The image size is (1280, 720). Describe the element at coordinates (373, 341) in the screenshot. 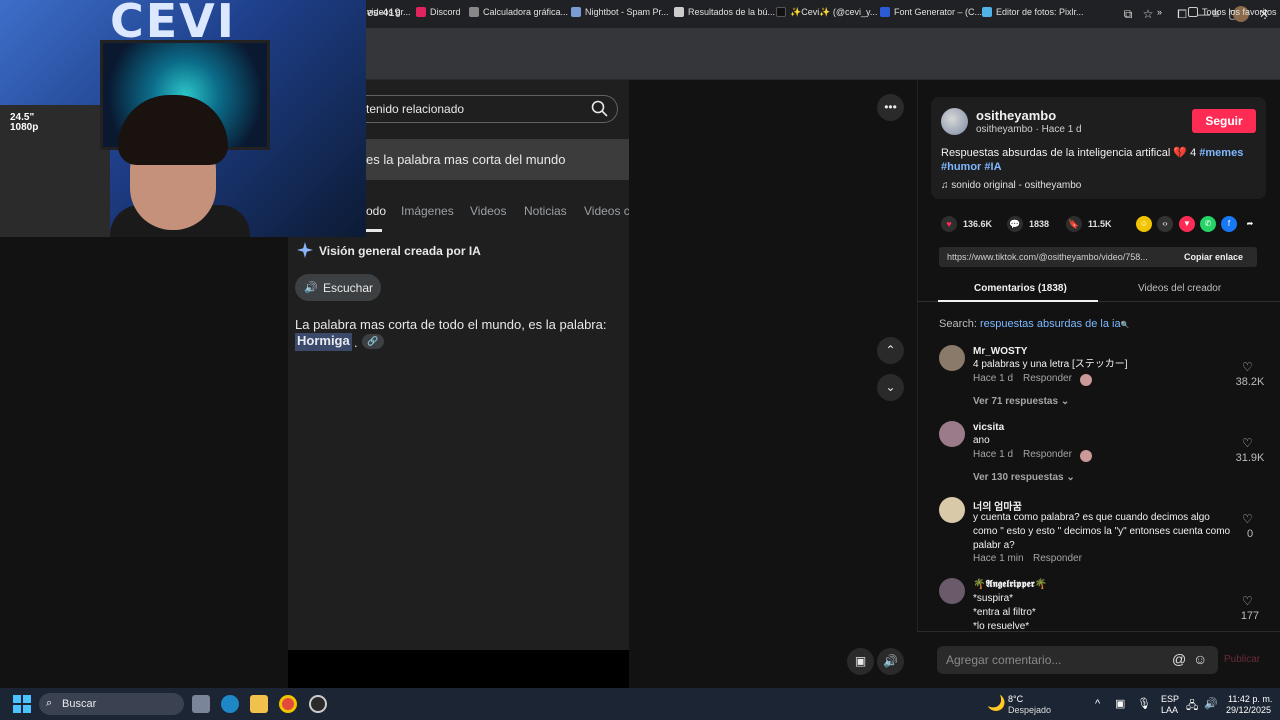

I see `link-icon: 🔗` at that location.